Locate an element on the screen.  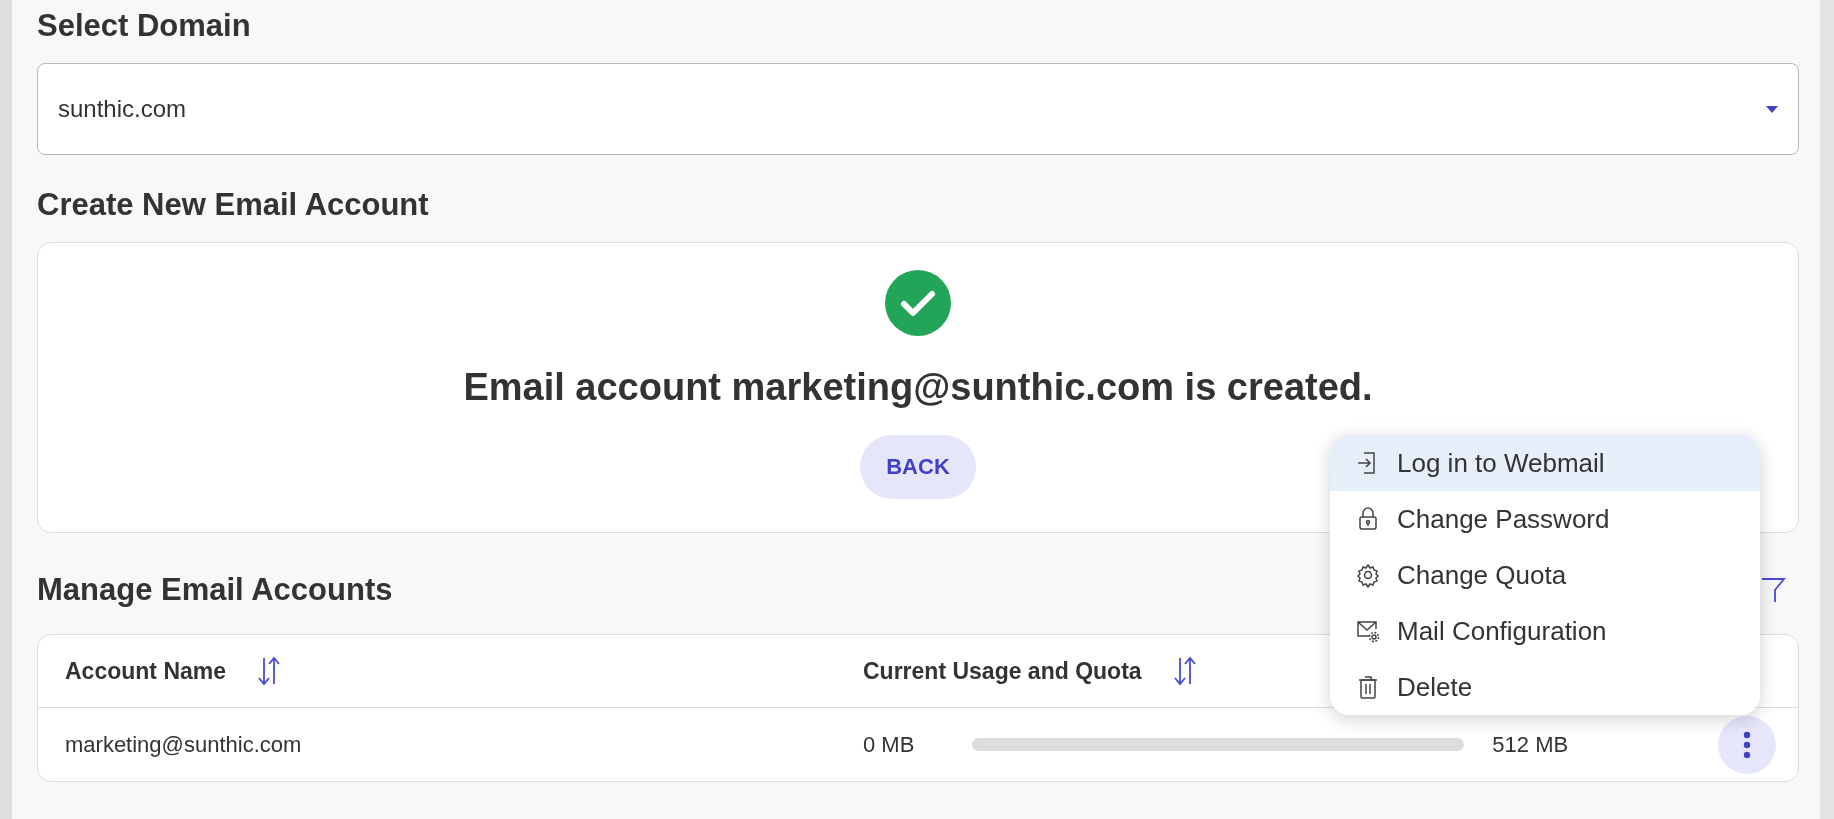
column-header: Account Name is located at coordinates (146, 671).